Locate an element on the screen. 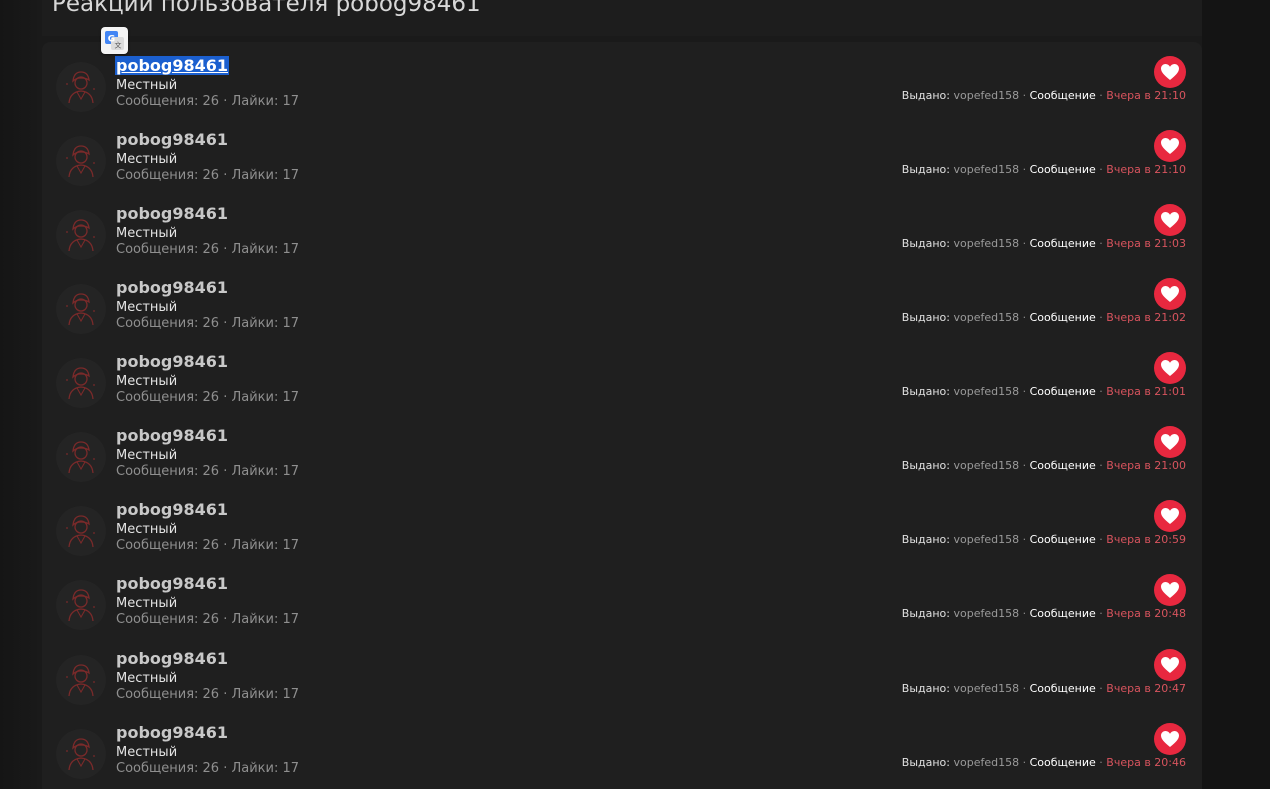  reaction-time: Вчера в 21:03 is located at coordinates (1146, 243).